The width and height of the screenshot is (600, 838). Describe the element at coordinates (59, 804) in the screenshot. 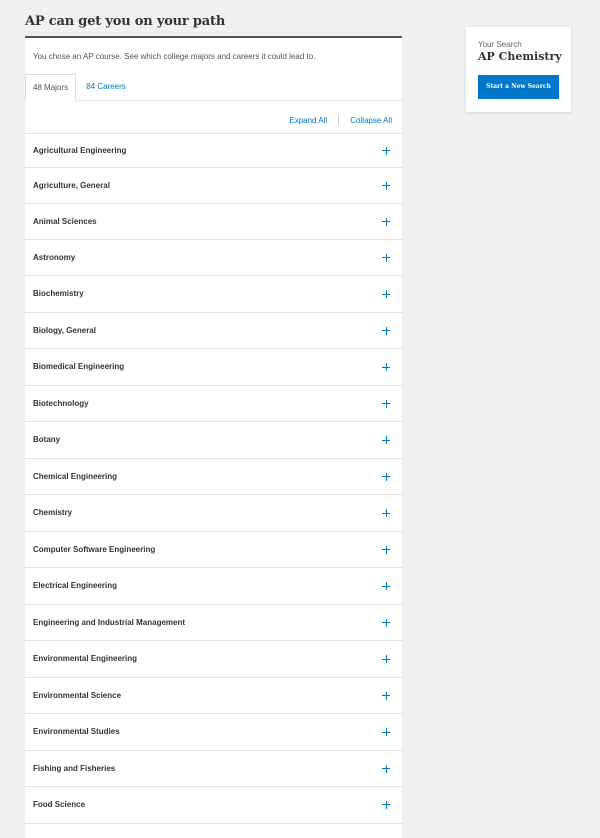

I see `major-label: Food Science` at that location.